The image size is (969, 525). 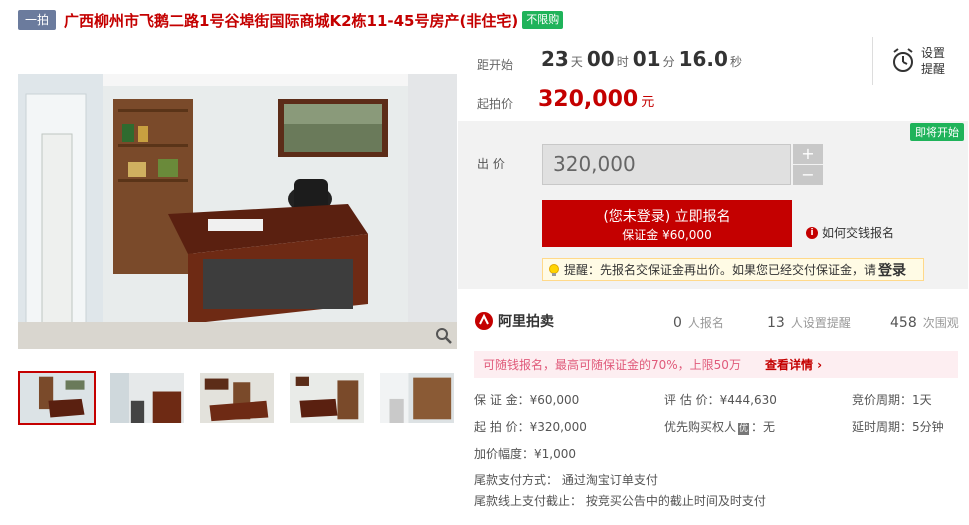 I want to click on payment-deadline-info: 尾款线上支付截止： 按竞买公告中的截止时间及时支付, so click(x=620, y=501).